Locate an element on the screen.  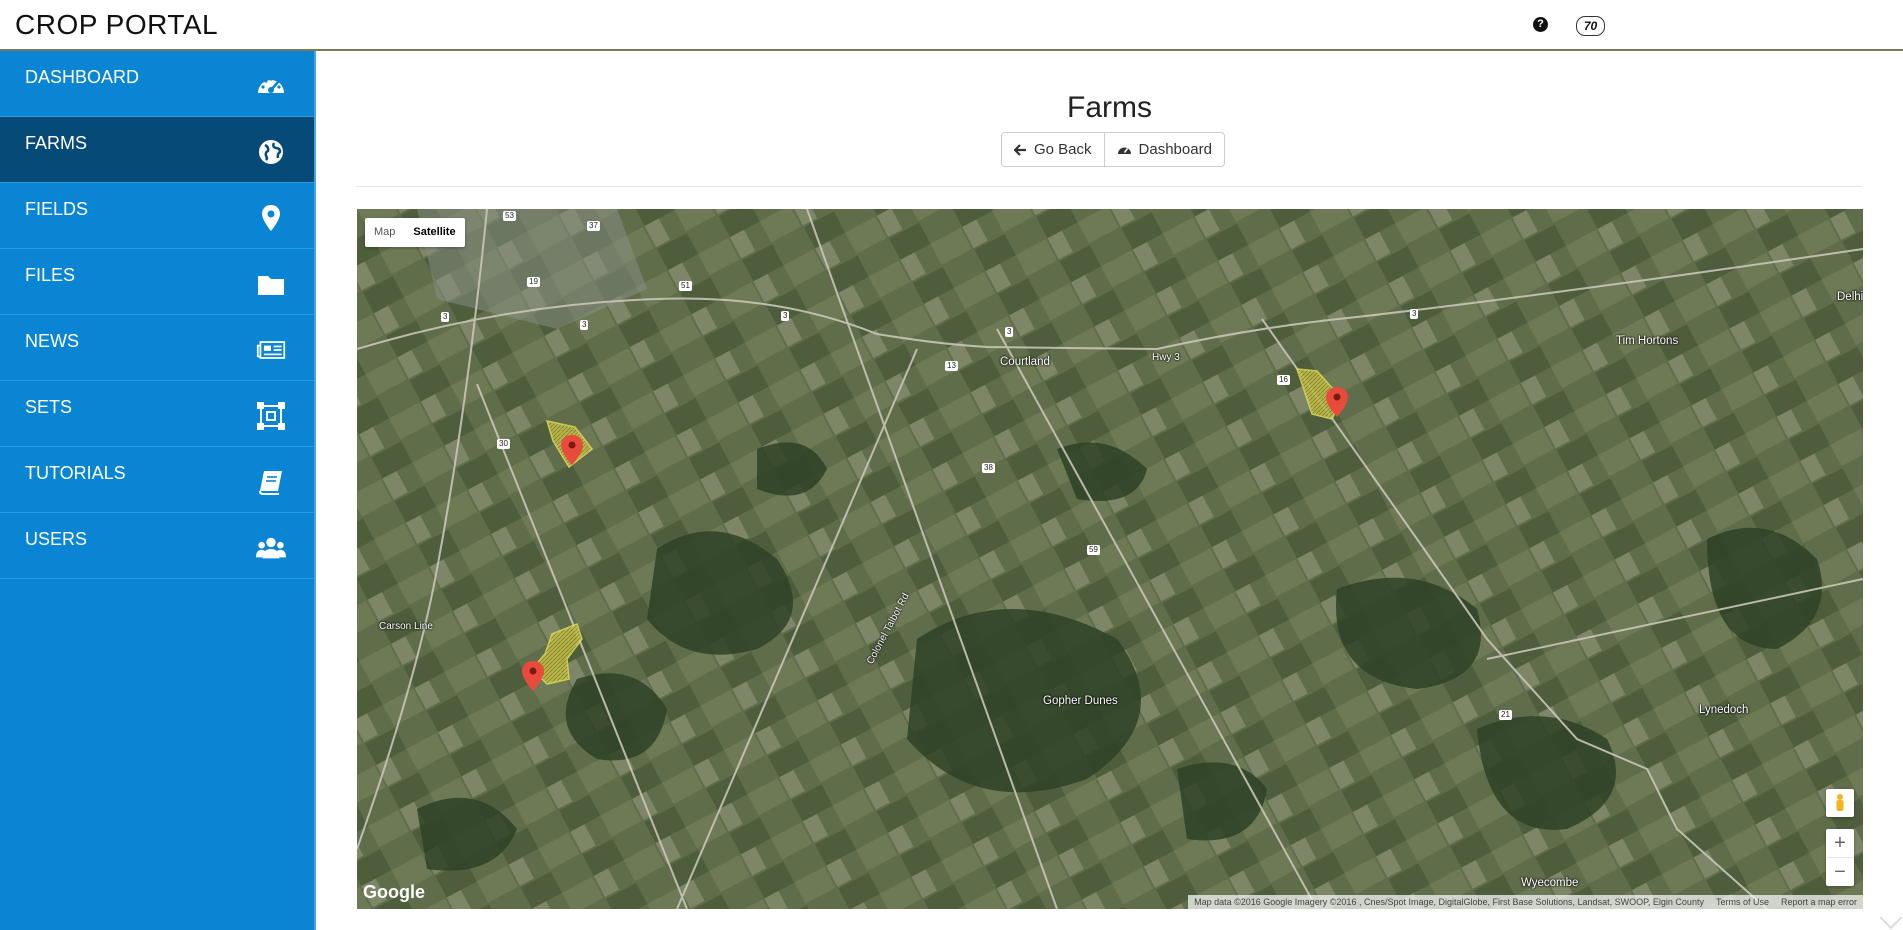
notification-badge: 70 is located at coordinates (1590, 26).